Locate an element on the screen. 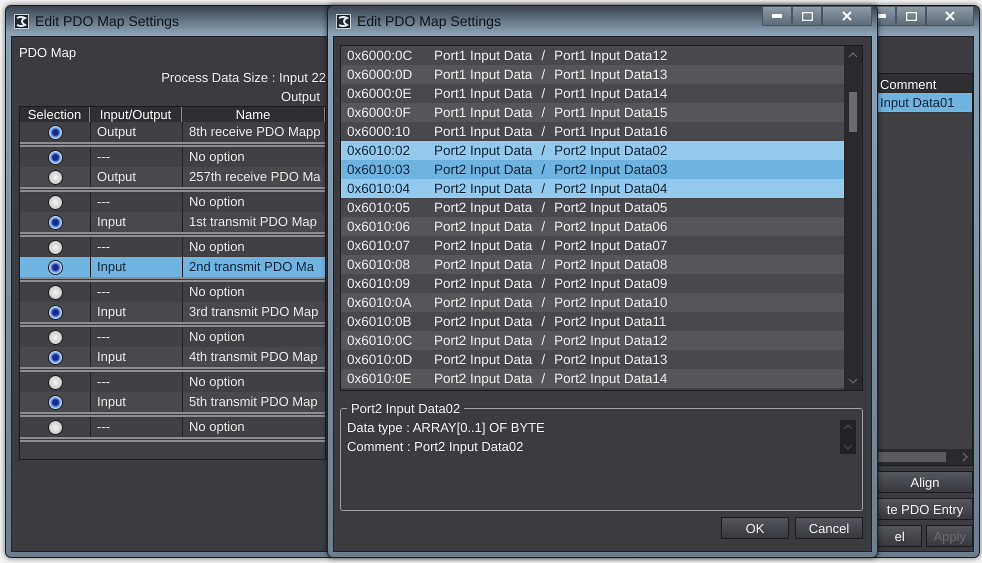 The height and width of the screenshot is (563, 982). table-row: Input 5th transmit PDO Map is located at coordinates (172, 402).